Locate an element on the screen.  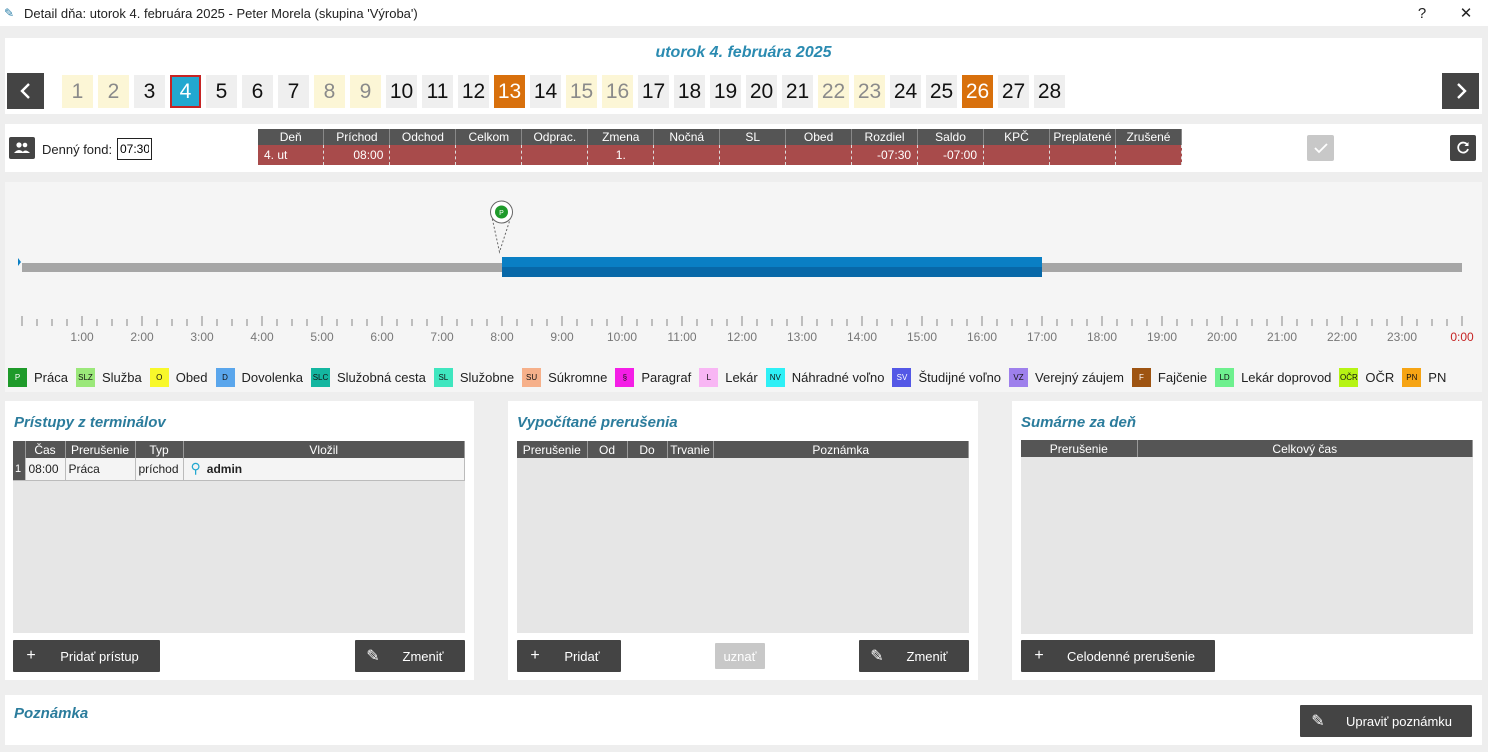
full-day-break-label: Celodenné prerušenie is located at coordinates (1131, 656).